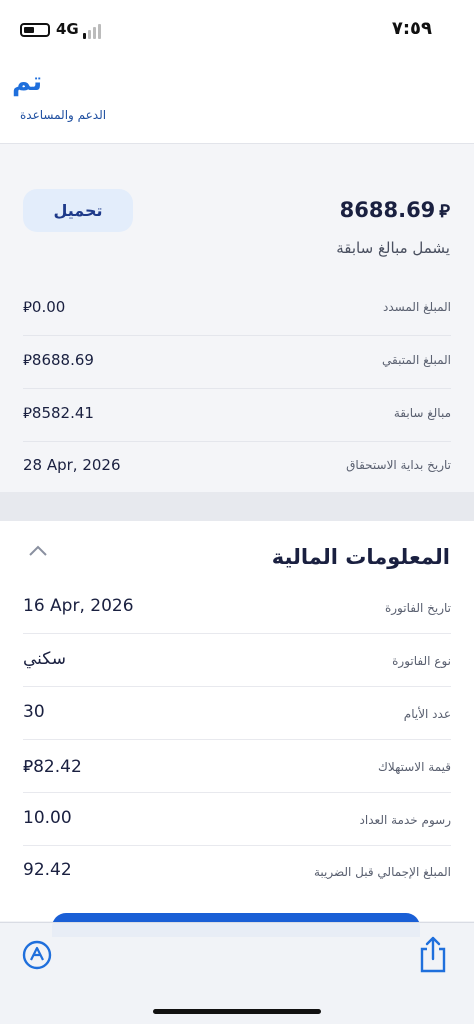 Image resolution: width=474 pixels, height=1024 pixels. Describe the element at coordinates (44, 659) in the screenshot. I see `financial-row-value: سكني` at that location.